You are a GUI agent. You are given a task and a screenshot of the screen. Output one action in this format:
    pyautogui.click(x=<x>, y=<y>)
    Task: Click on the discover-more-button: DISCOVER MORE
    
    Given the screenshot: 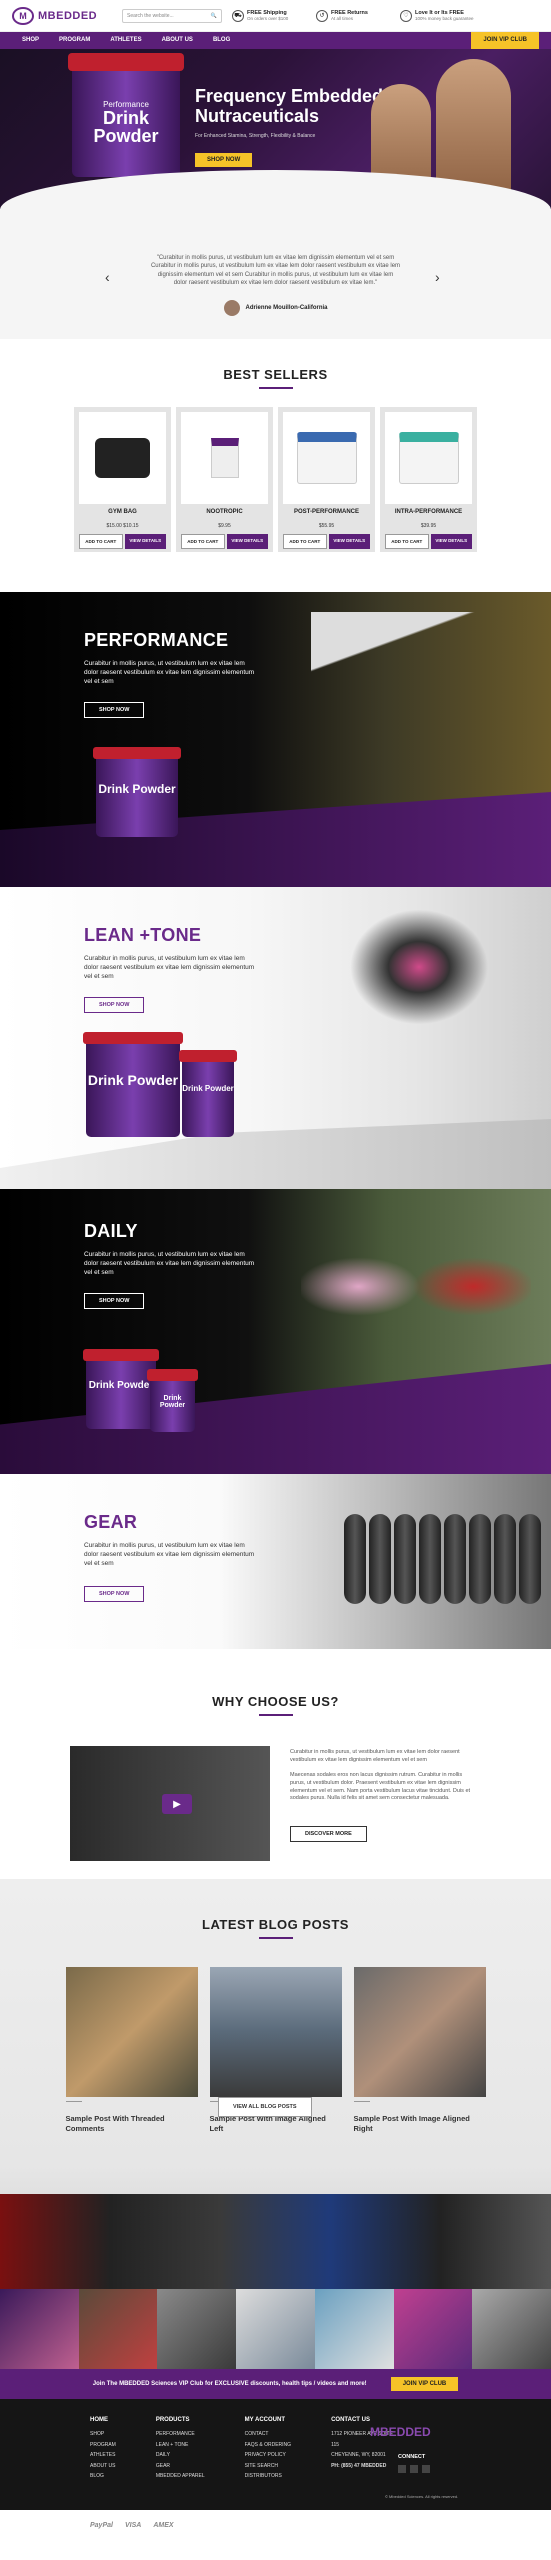 What is the action you would take?
    pyautogui.click(x=328, y=1834)
    